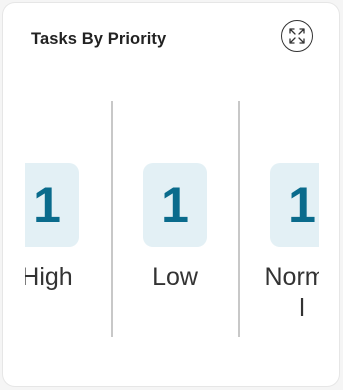 This screenshot has width=343, height=390. Describe the element at coordinates (99, 39) in the screenshot. I see `card-title: Tasks By Priority` at that location.